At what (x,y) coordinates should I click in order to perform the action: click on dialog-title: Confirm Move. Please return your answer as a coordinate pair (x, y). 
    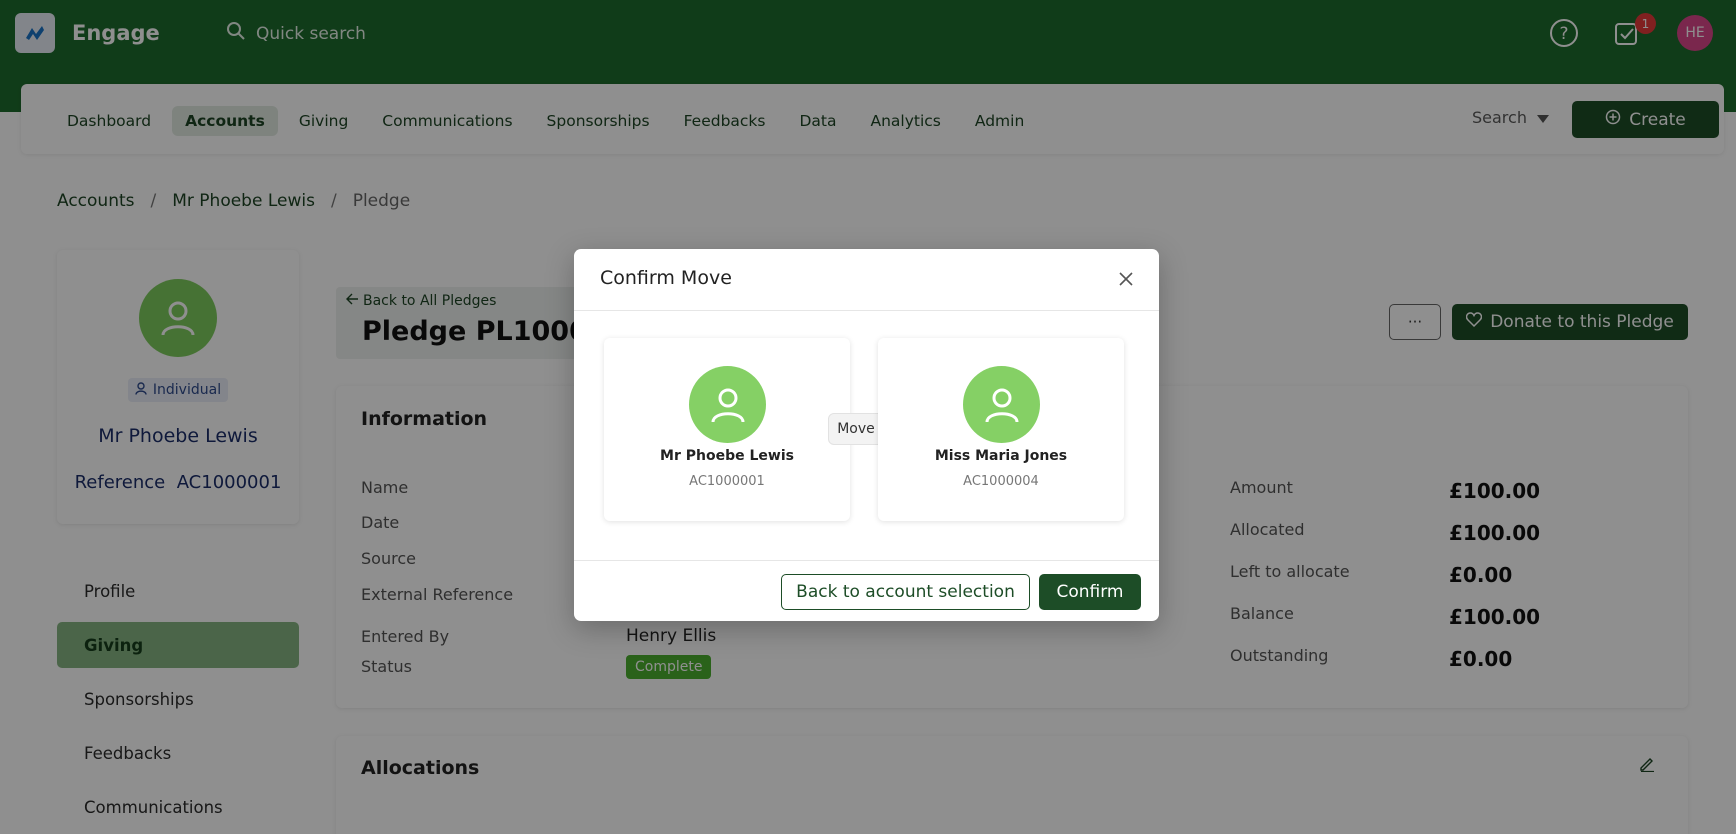
    Looking at the image, I should click on (666, 278).